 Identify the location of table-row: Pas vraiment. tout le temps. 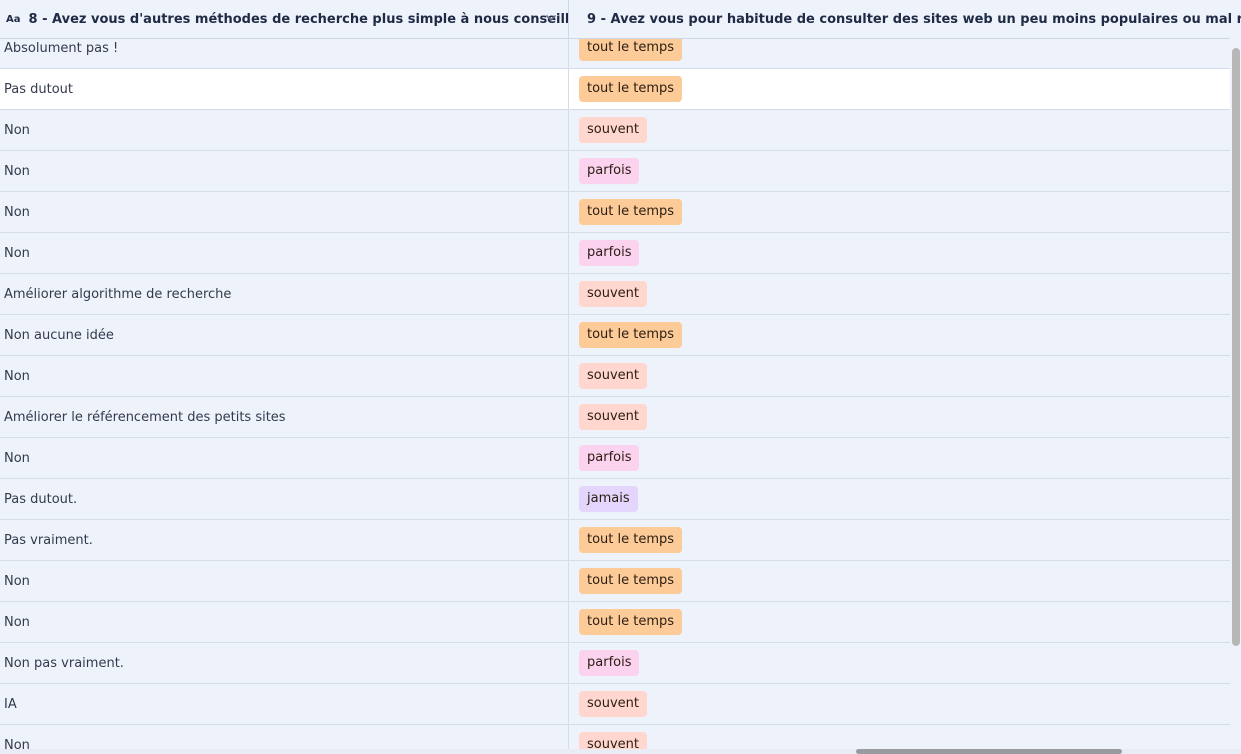
(620, 540).